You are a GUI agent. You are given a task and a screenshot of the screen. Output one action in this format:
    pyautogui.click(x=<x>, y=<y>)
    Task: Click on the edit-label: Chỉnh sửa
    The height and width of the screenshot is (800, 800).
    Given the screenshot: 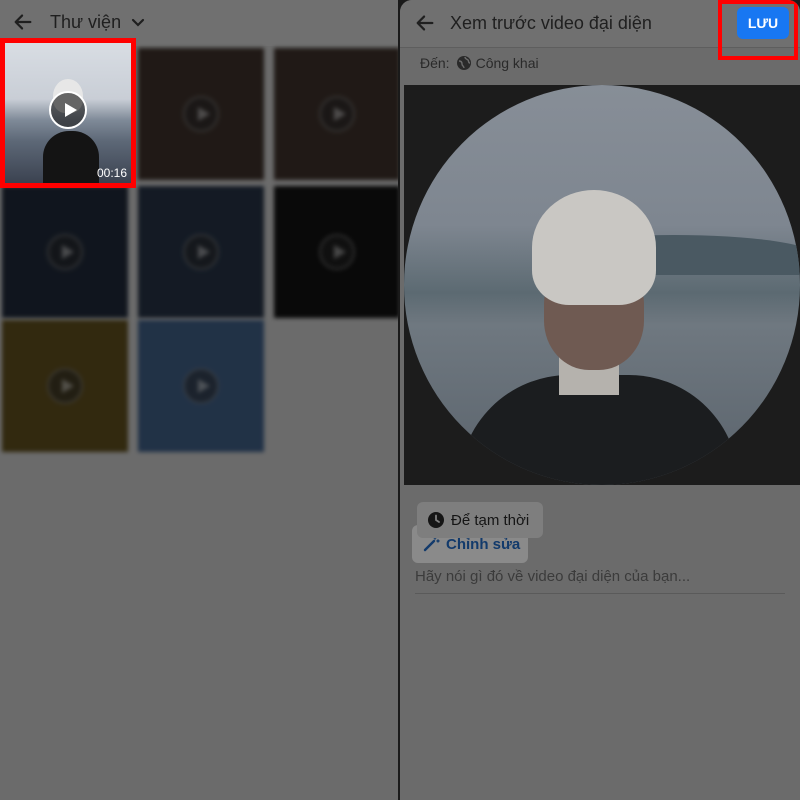 What is the action you would take?
    pyautogui.click(x=483, y=544)
    